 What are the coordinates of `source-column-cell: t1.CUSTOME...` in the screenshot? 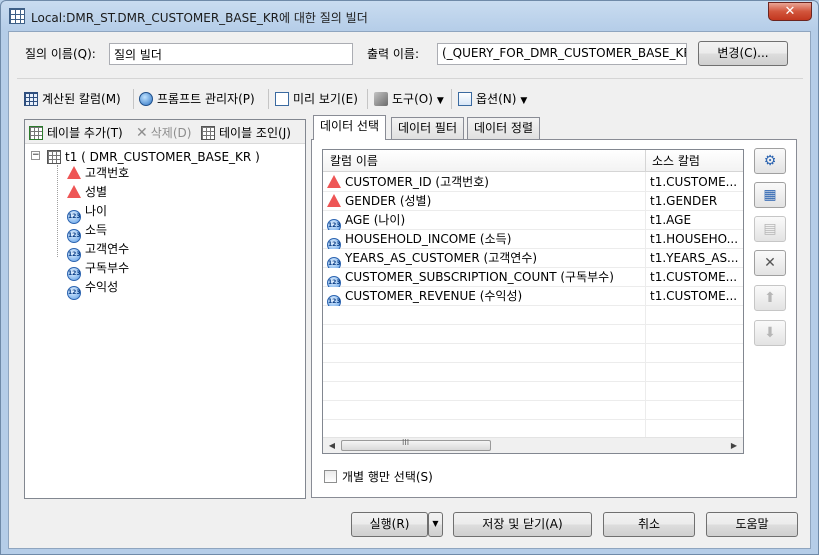 It's located at (694, 182).